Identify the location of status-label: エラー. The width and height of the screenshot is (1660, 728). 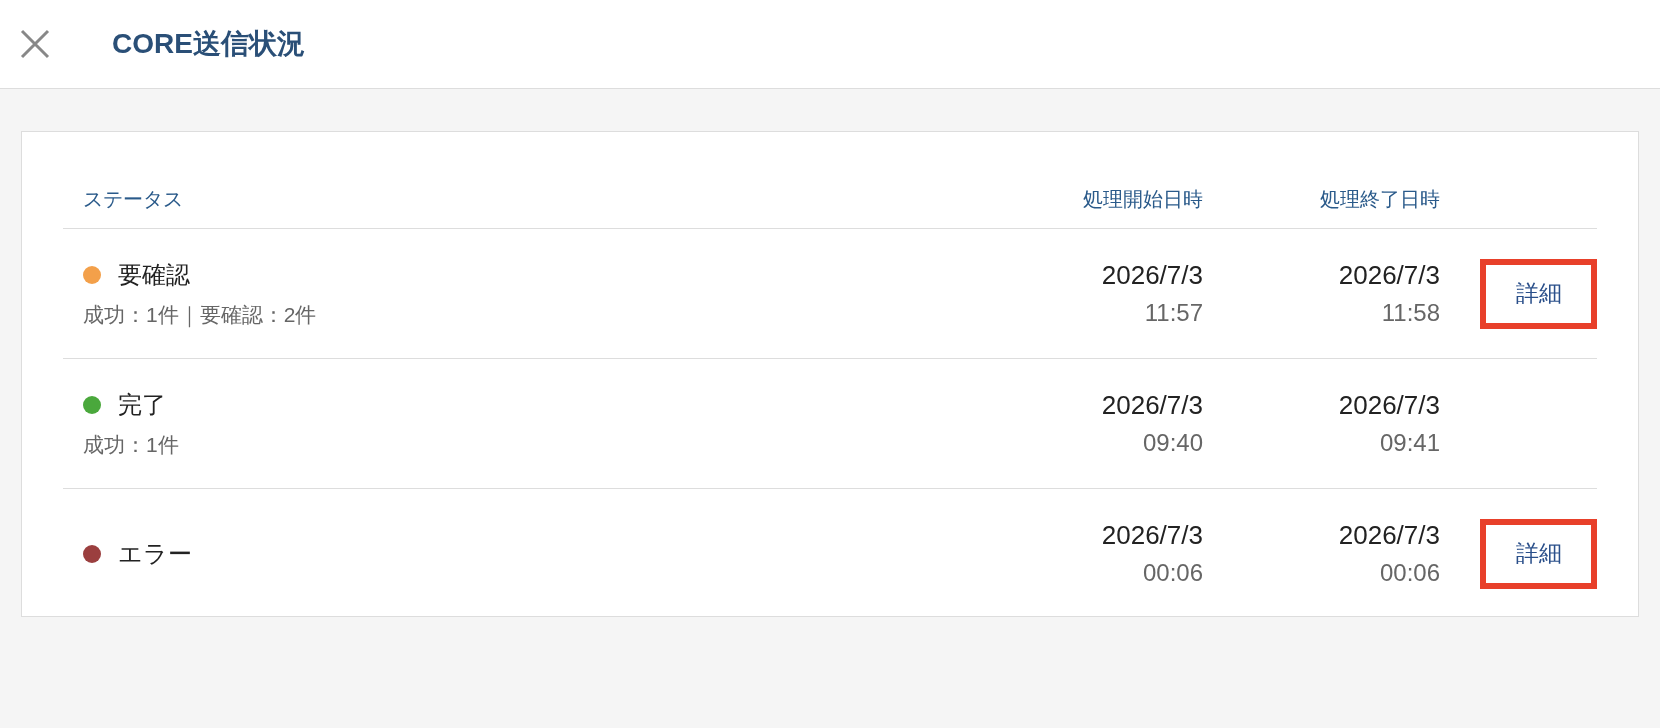
(155, 553).